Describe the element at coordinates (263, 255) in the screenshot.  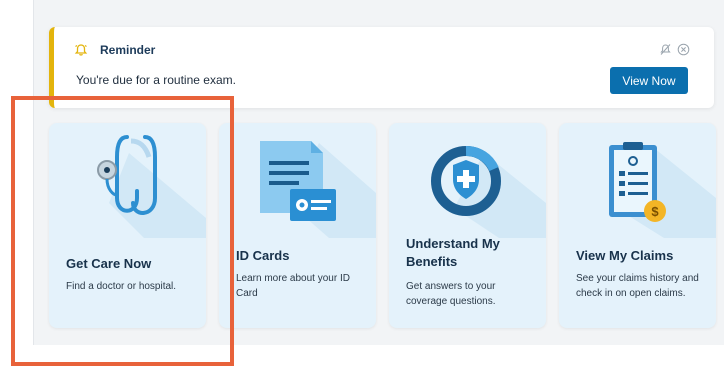
I see `card-title: ID Cards` at that location.